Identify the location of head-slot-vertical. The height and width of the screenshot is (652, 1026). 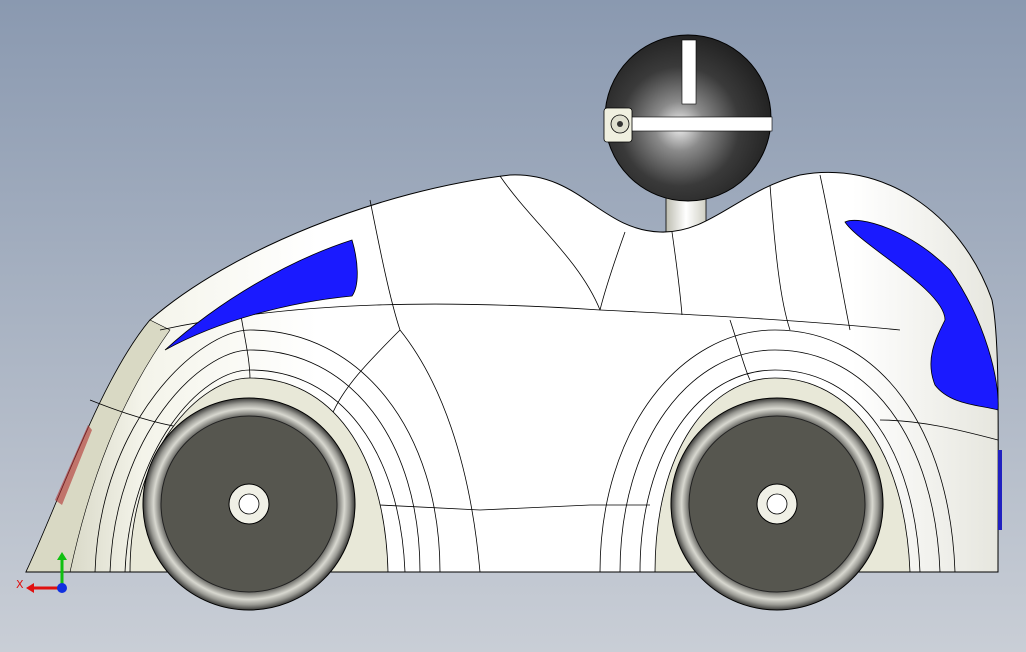
(689, 72).